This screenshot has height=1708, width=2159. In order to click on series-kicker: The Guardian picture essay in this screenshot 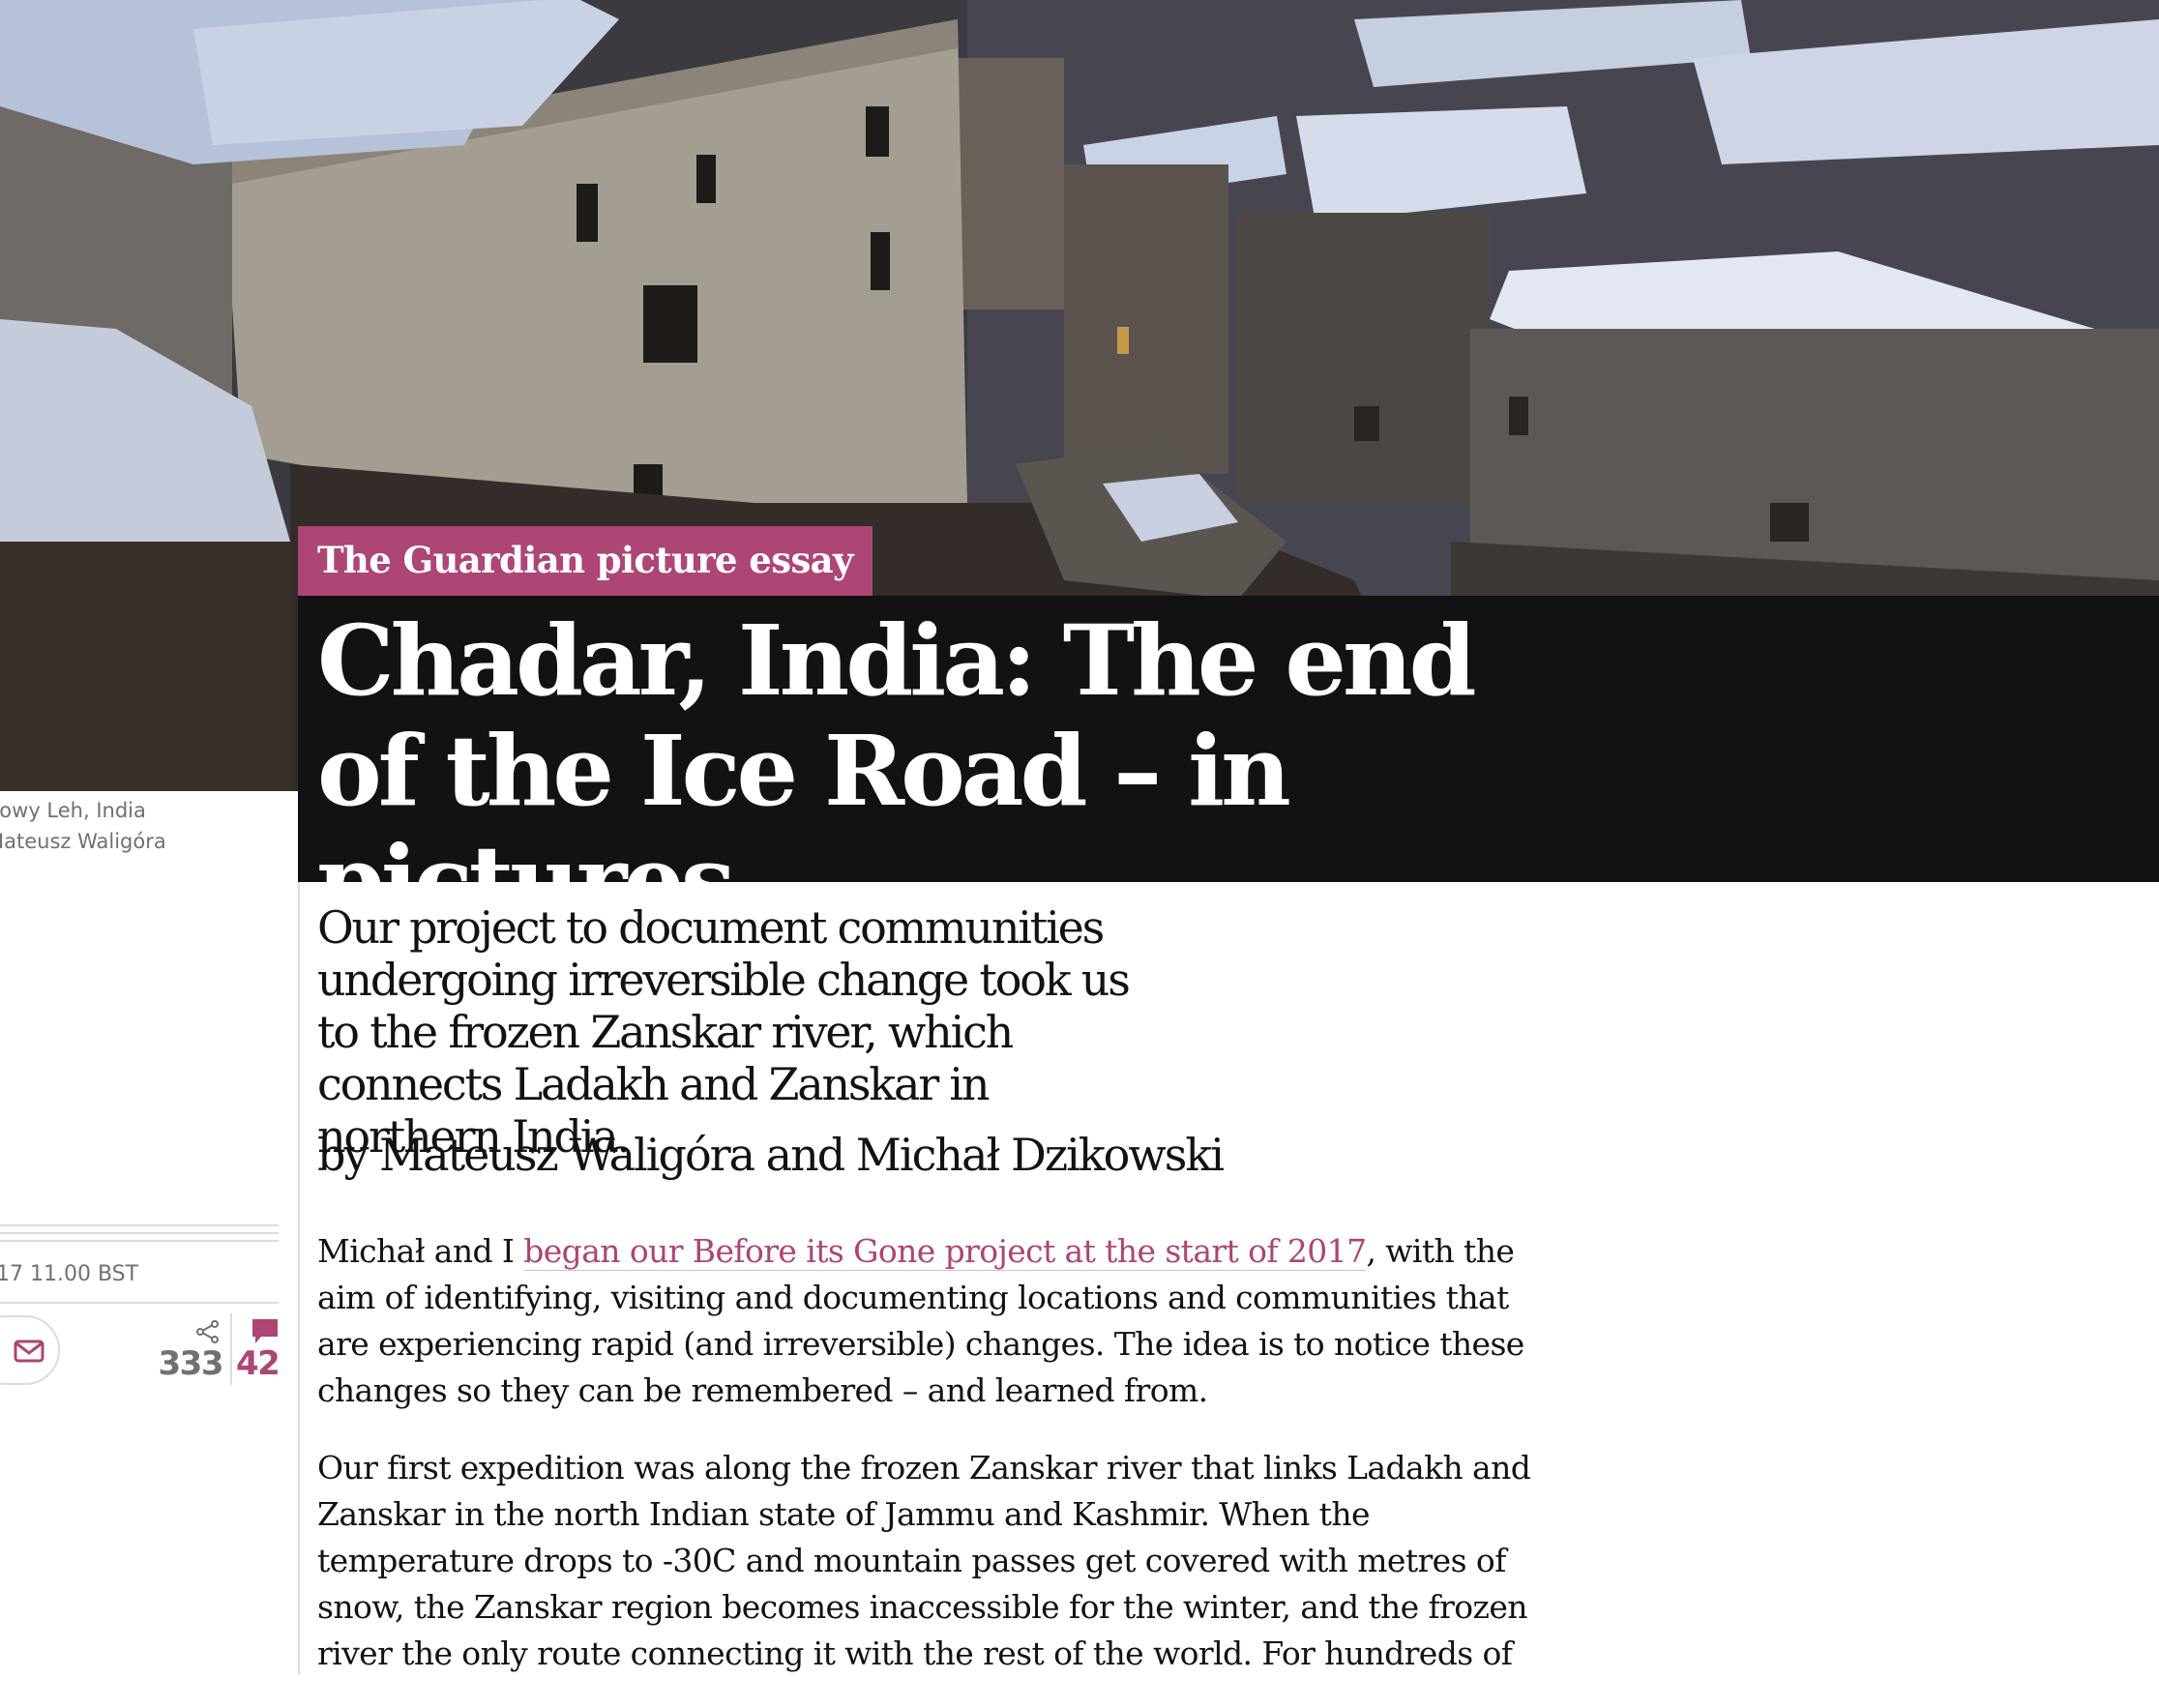, I will do `click(585, 561)`.